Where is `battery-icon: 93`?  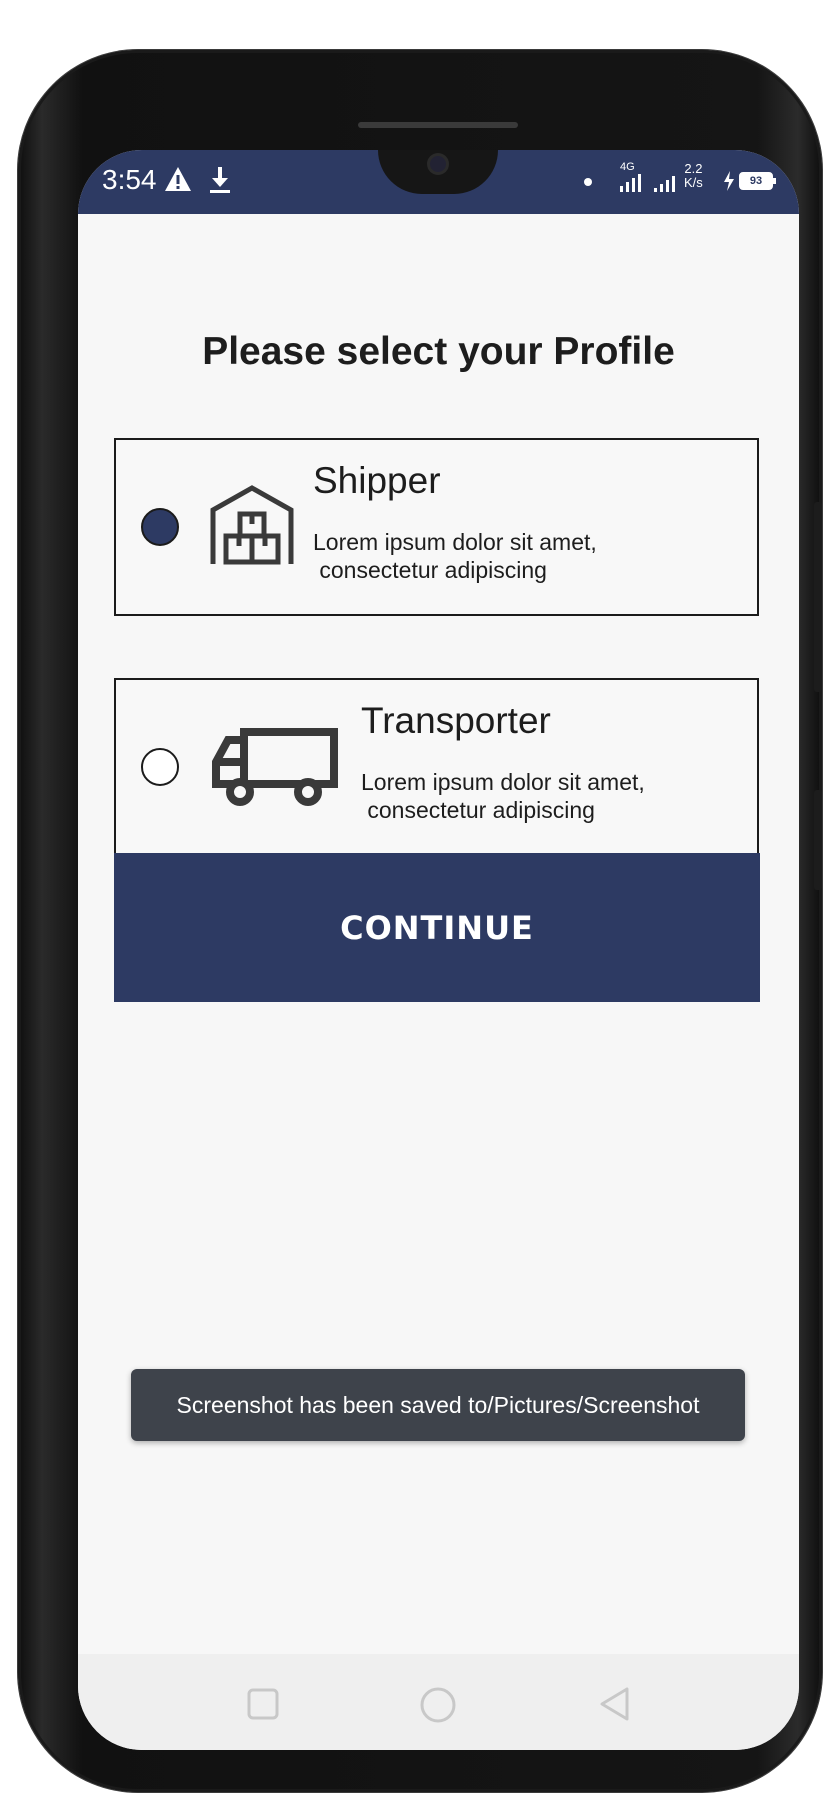
battery-icon: 93 is located at coordinates (757, 181).